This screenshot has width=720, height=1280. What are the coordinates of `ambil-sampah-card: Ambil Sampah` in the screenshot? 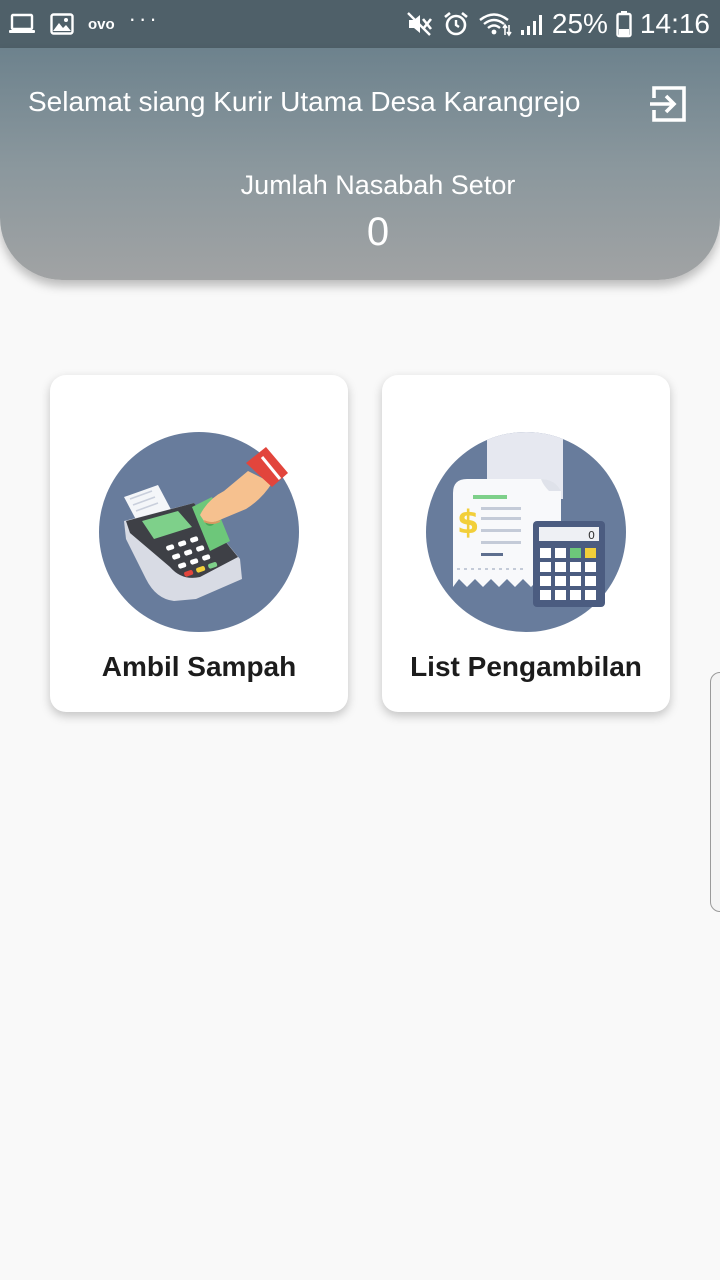 It's located at (199, 543).